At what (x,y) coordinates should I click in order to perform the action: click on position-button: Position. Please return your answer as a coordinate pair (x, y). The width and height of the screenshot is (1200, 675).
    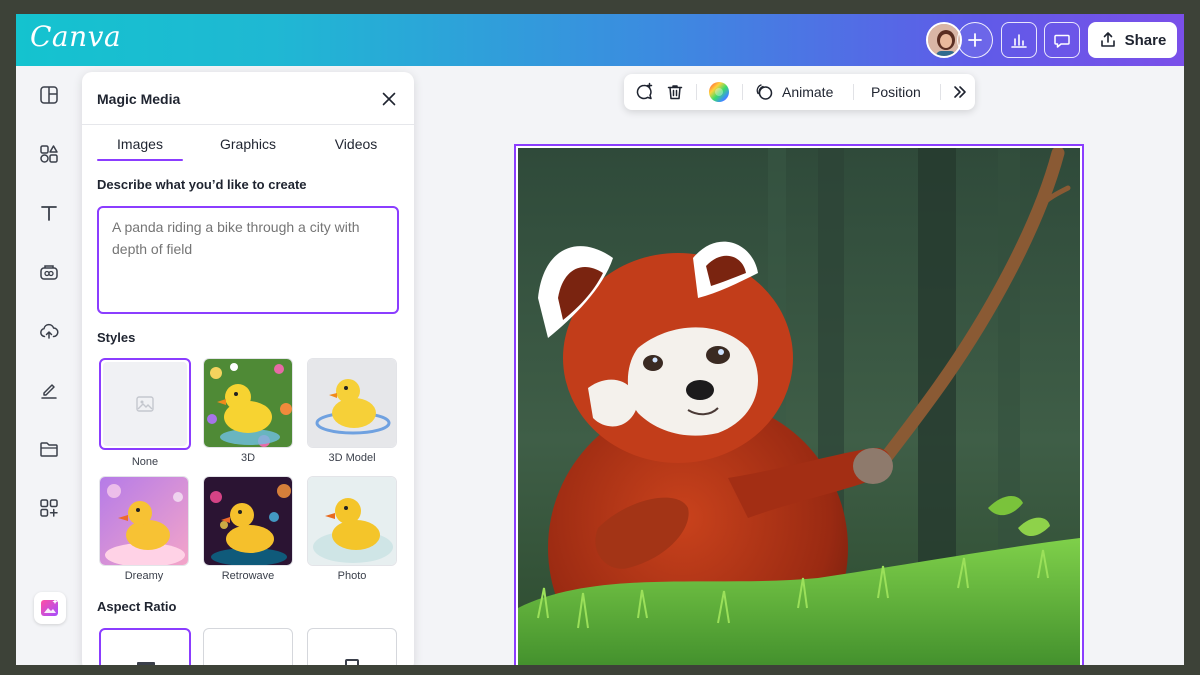
    Looking at the image, I should click on (896, 92).